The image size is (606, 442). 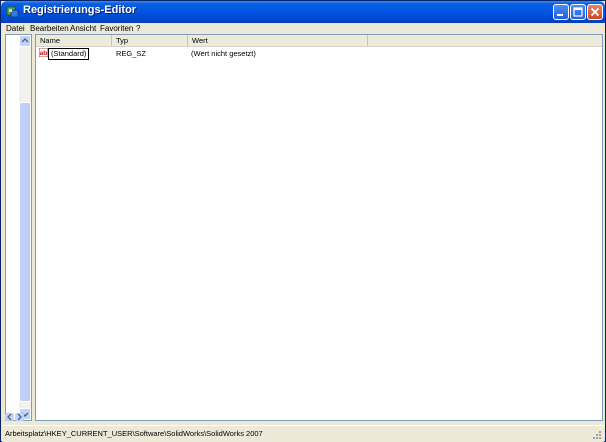 I want to click on scroll-up-button, so click(x=25, y=41).